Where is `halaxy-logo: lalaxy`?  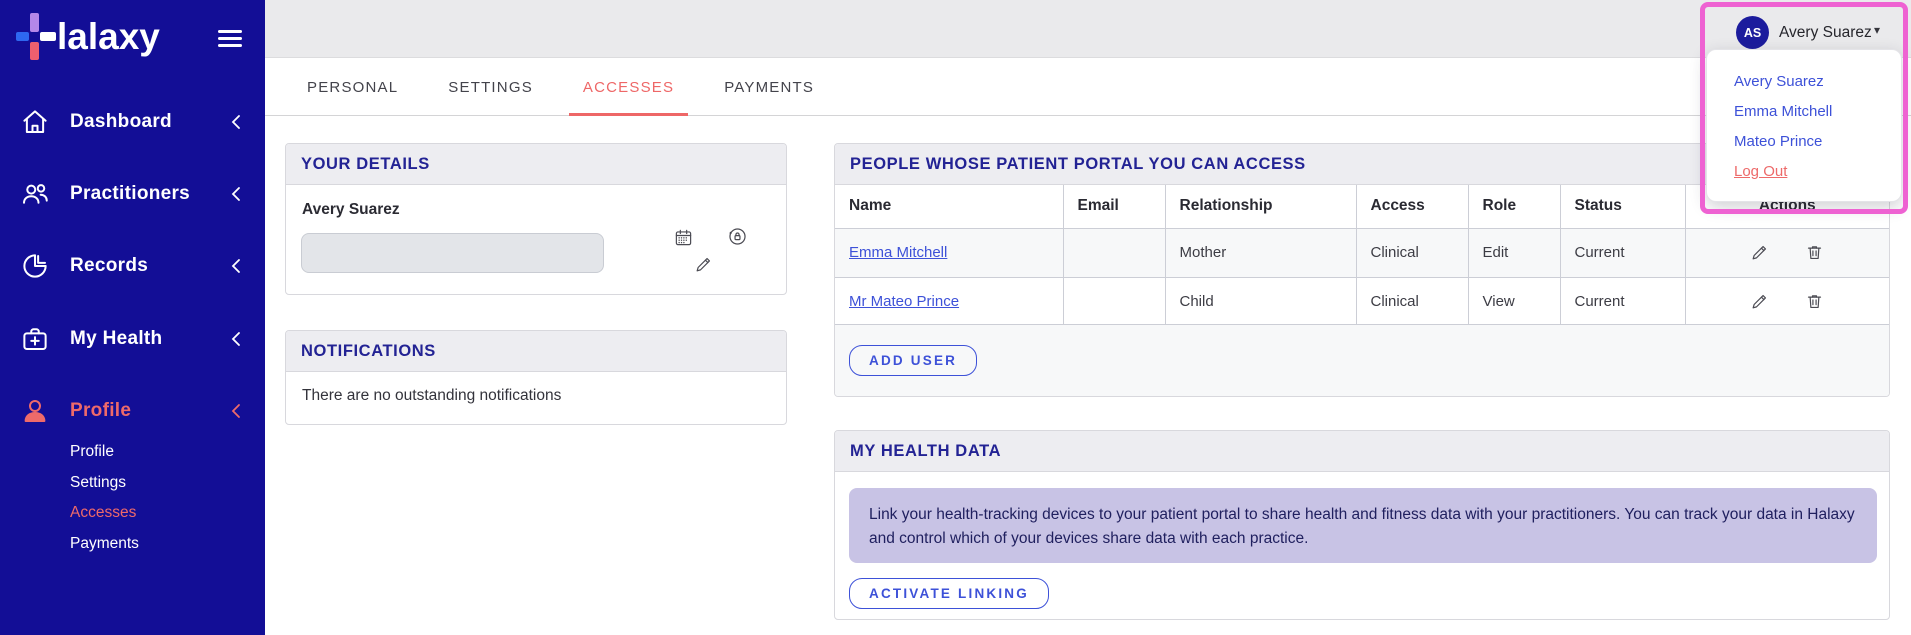
halaxy-logo: lalaxy is located at coordinates (88, 36).